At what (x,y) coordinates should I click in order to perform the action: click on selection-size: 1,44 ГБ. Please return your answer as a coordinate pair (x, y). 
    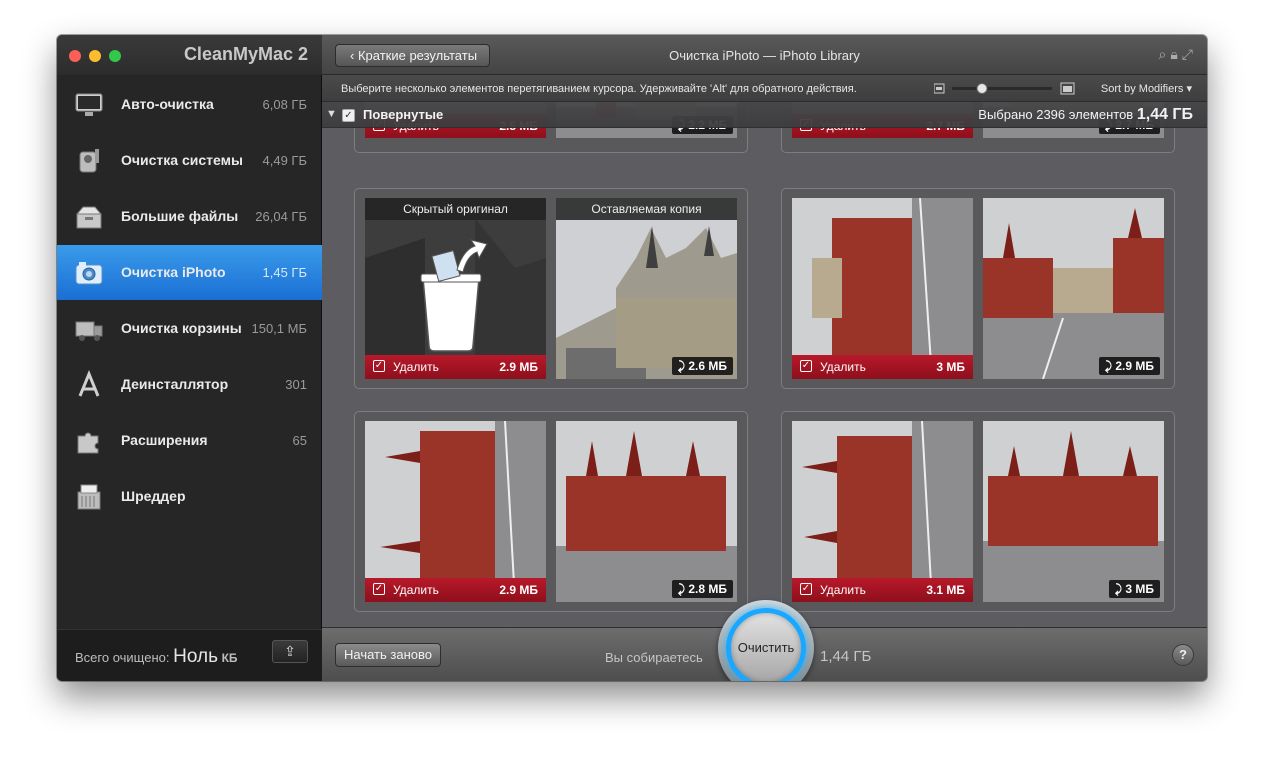
    Looking at the image, I should click on (1164, 114).